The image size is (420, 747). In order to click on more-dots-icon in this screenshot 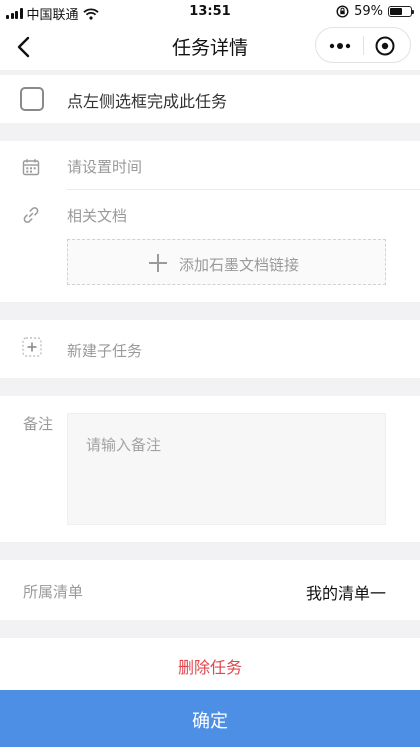, I will do `click(340, 46)`.